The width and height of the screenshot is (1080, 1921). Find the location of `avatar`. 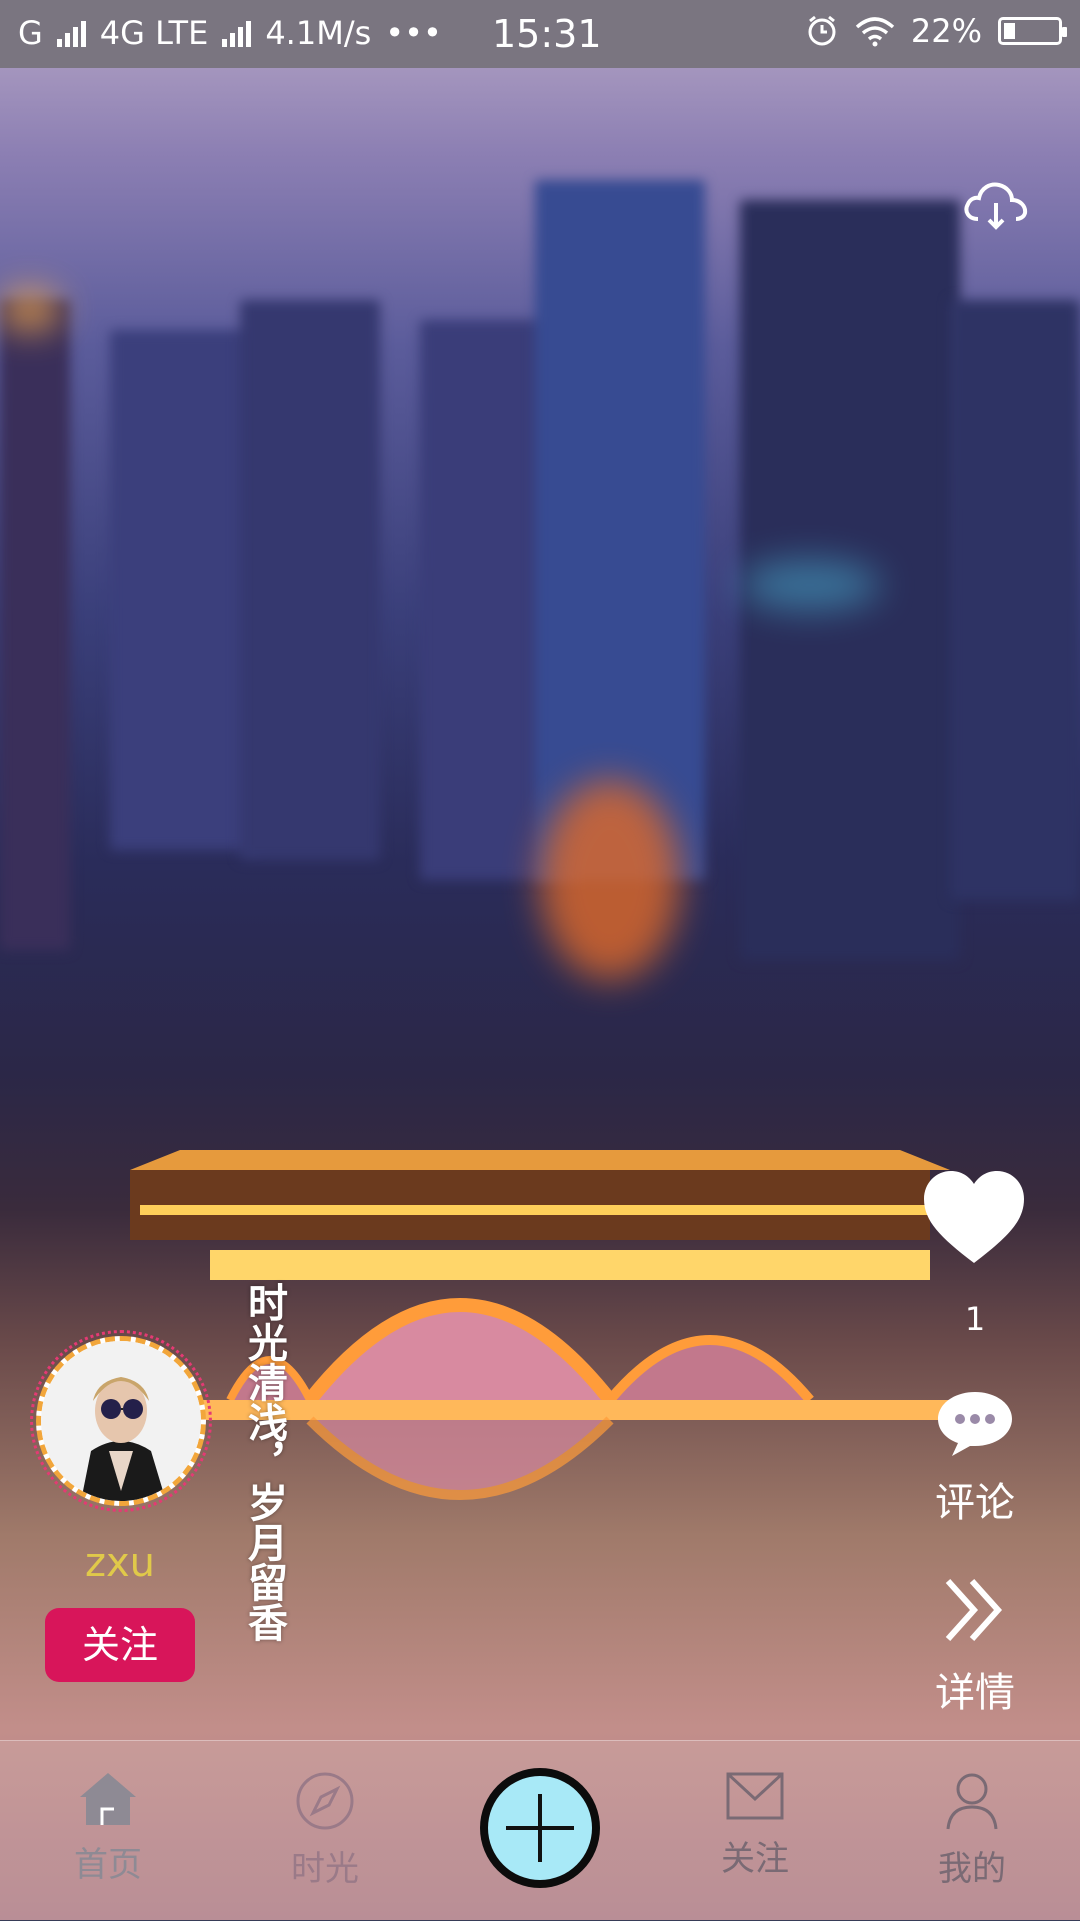

avatar is located at coordinates (121, 1421).